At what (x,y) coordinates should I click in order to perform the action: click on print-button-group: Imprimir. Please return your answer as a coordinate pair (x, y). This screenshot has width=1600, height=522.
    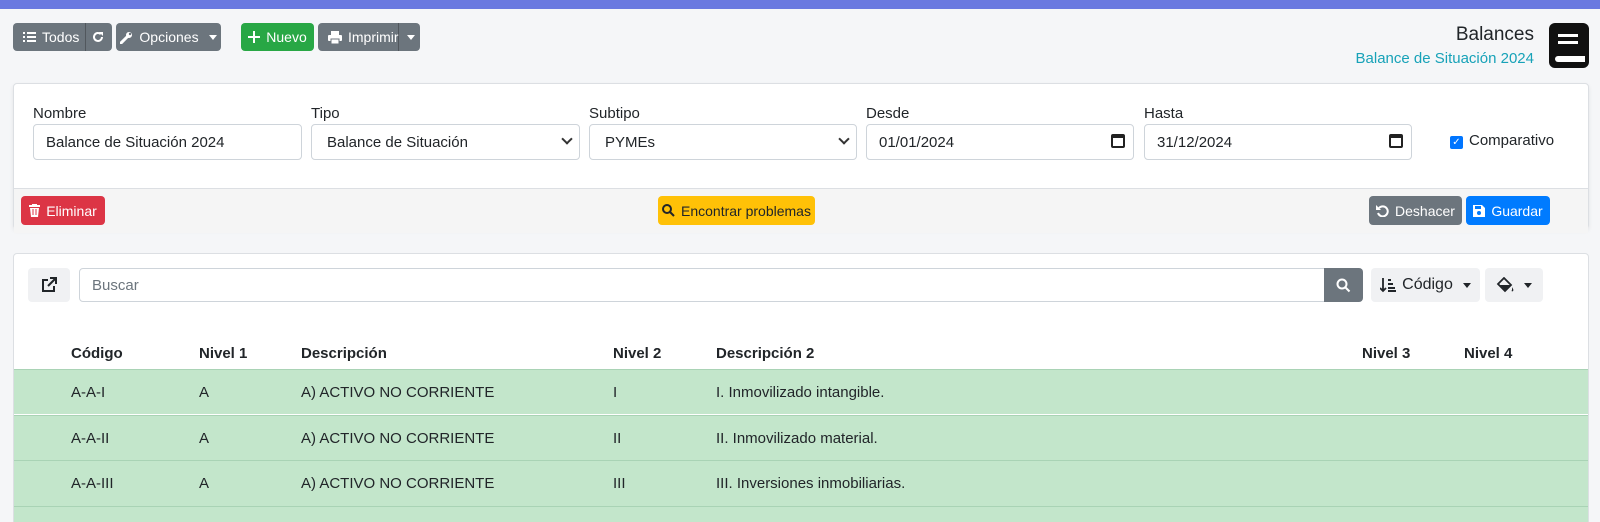
    Looking at the image, I should click on (369, 37).